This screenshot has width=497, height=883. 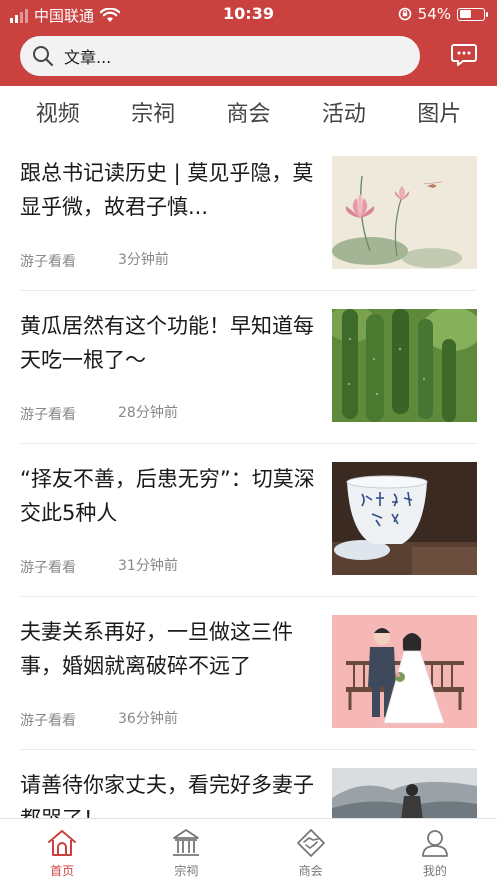 What do you see at coordinates (472, 14) in the screenshot?
I see `battery-icon` at bounding box center [472, 14].